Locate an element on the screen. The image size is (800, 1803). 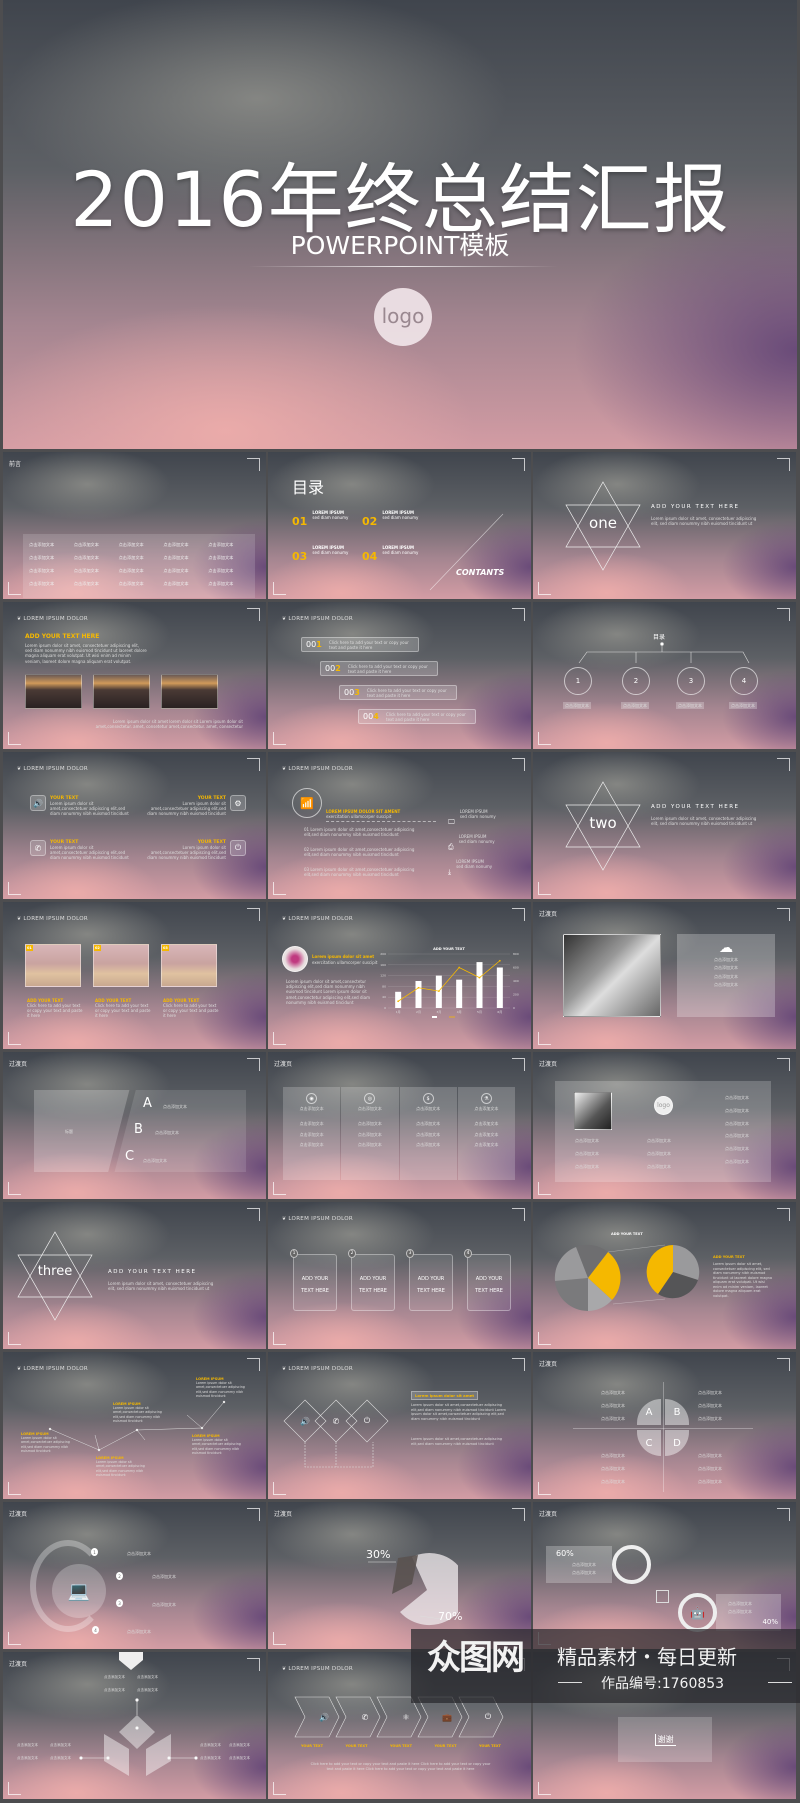
step-box: 1 ADD YOUR TEXT HERE is located at coordinates (313, 1280).